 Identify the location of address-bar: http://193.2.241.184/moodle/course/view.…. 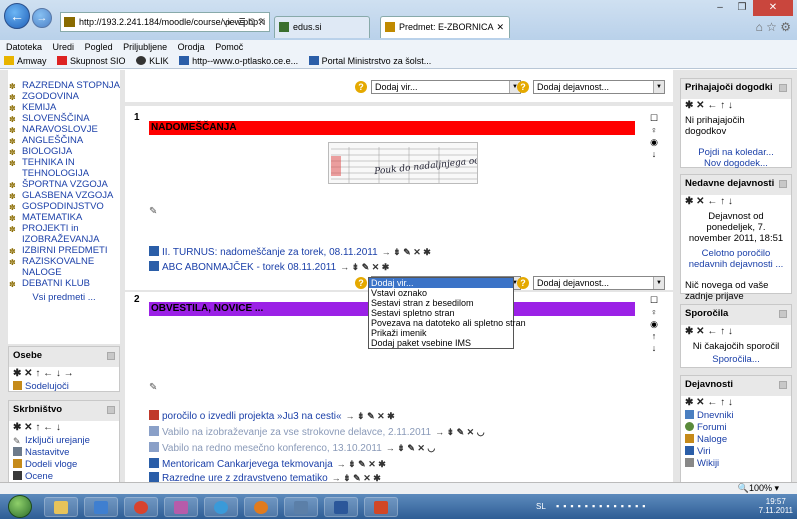
(165, 22).